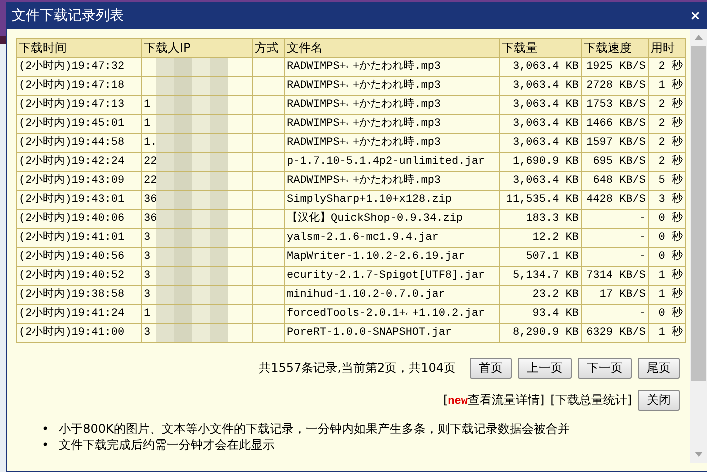  Describe the element at coordinates (615, 162) in the screenshot. I see `speed-cell: 695 KB/S` at that location.